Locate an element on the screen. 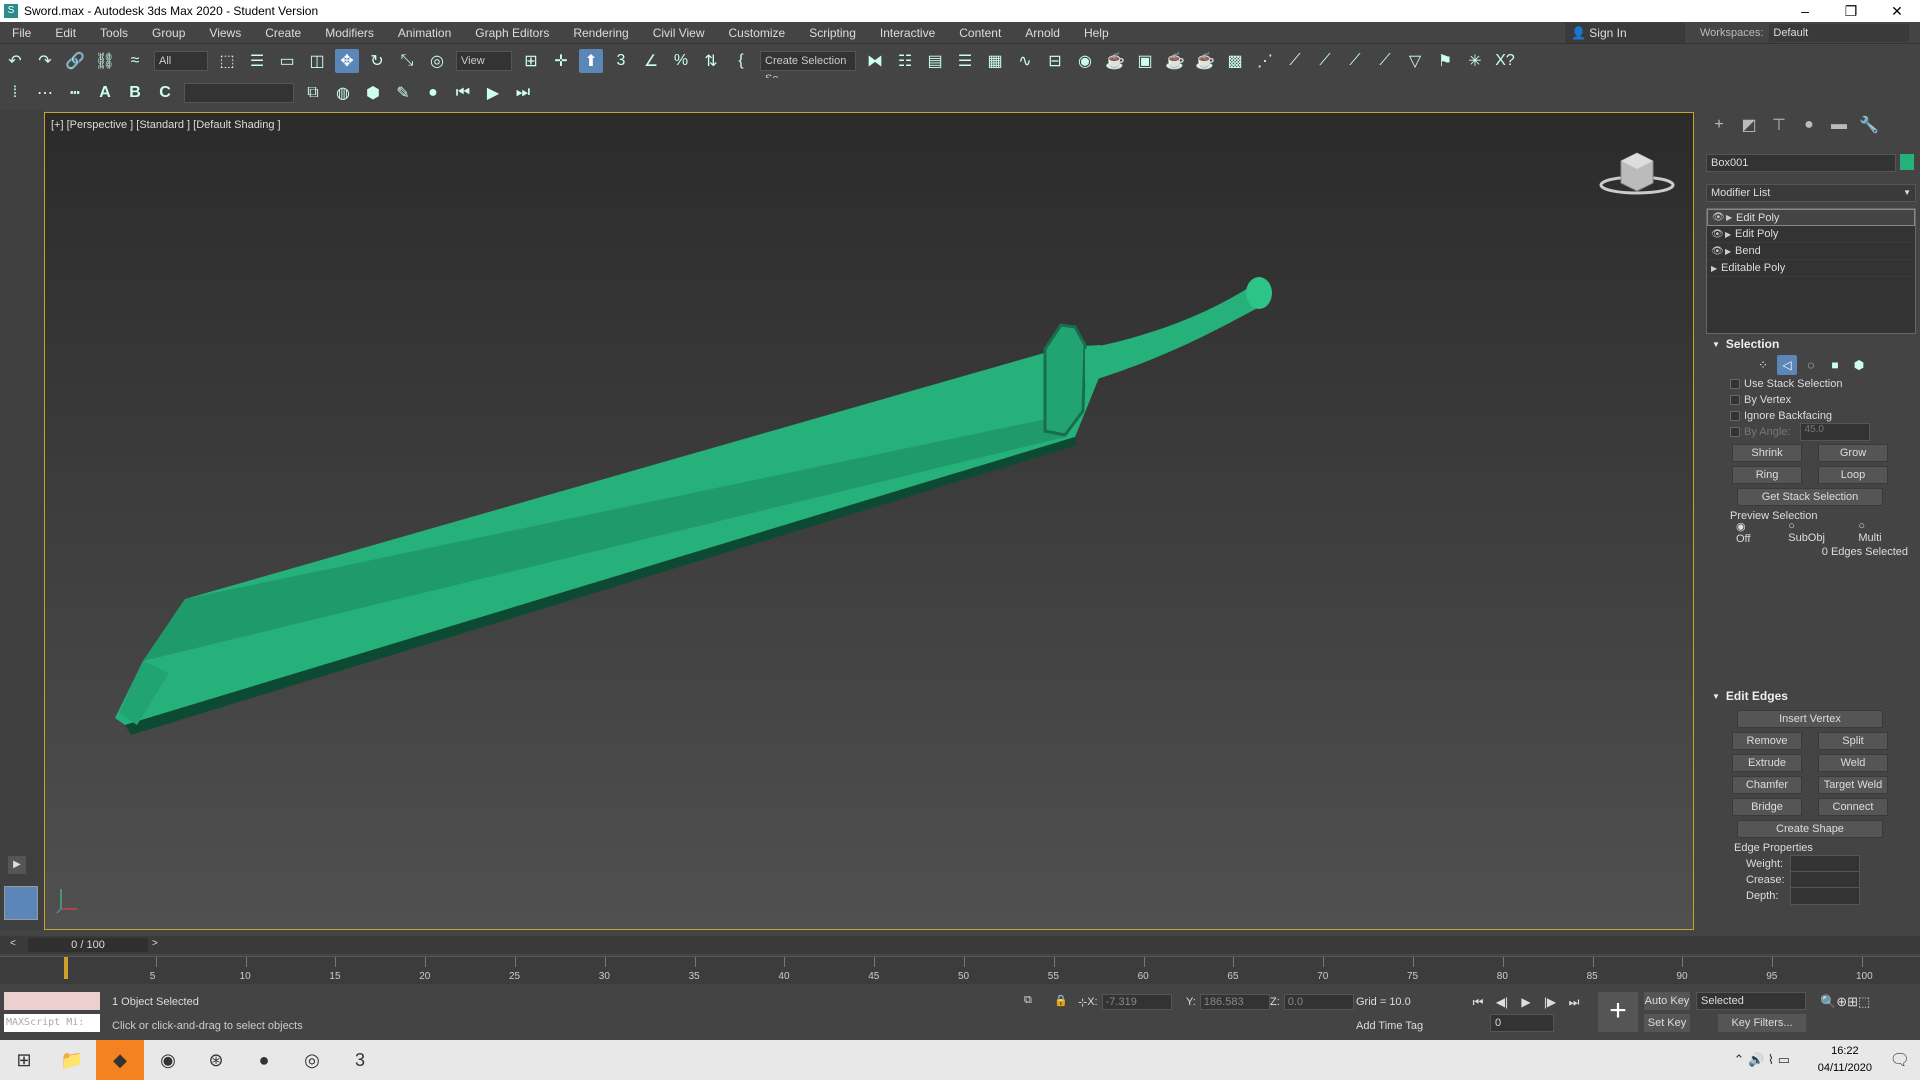 This screenshot has width=1920, height=1080. time-slider: < 0 / 100 > is located at coordinates (960, 945).